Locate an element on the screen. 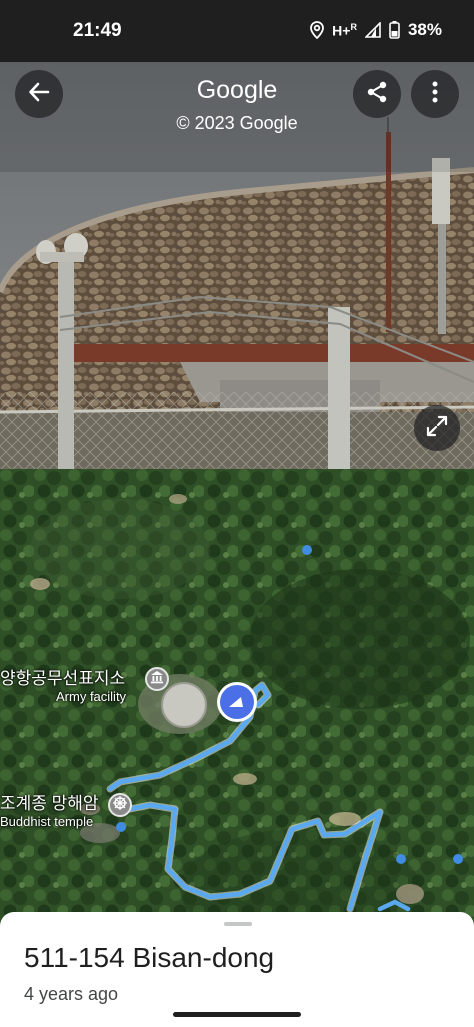 The height and width of the screenshot is (1027, 474). army-facility-pin is located at coordinates (157, 679).